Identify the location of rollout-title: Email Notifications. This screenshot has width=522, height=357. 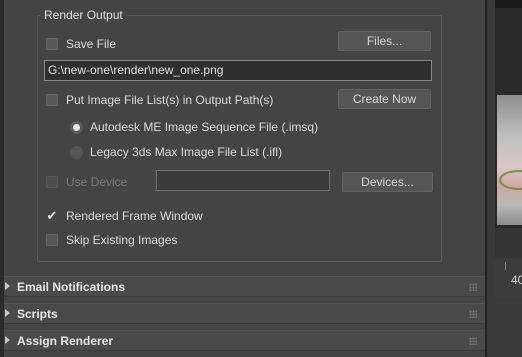
(71, 287).